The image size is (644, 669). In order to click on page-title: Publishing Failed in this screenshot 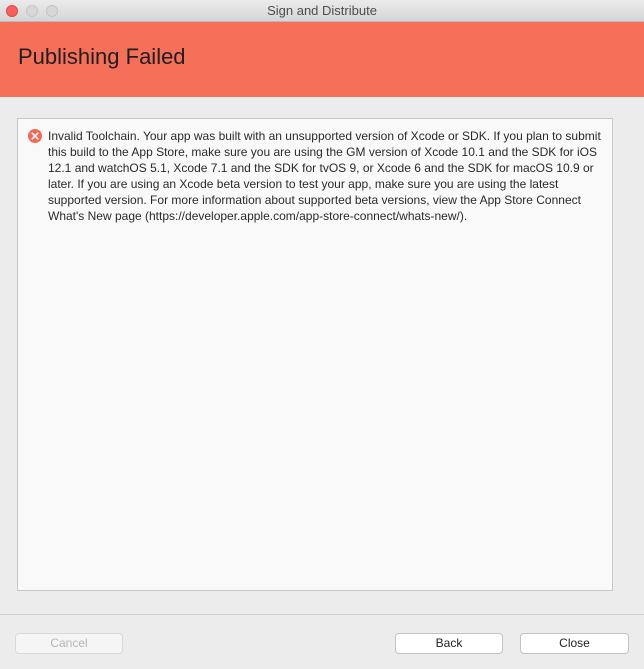, I will do `click(102, 56)`.